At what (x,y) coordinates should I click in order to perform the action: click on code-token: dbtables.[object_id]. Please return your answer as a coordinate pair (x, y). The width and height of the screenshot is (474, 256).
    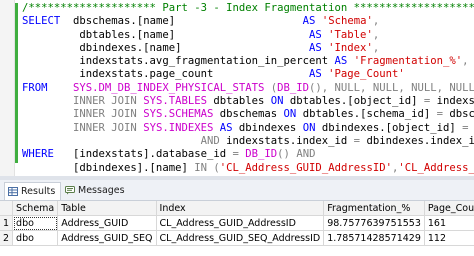
    Looking at the image, I should click on (353, 101).